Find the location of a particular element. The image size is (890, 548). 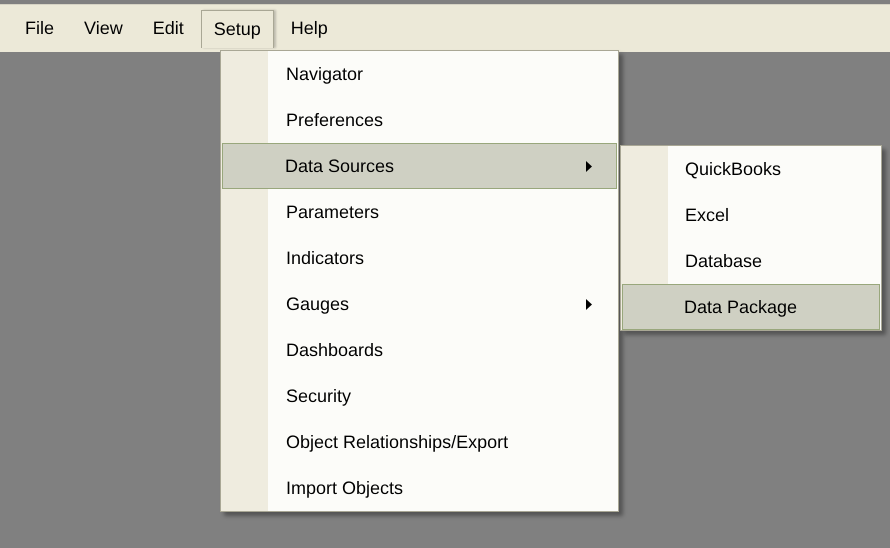

menu-item: Dashboards is located at coordinates (419, 350).